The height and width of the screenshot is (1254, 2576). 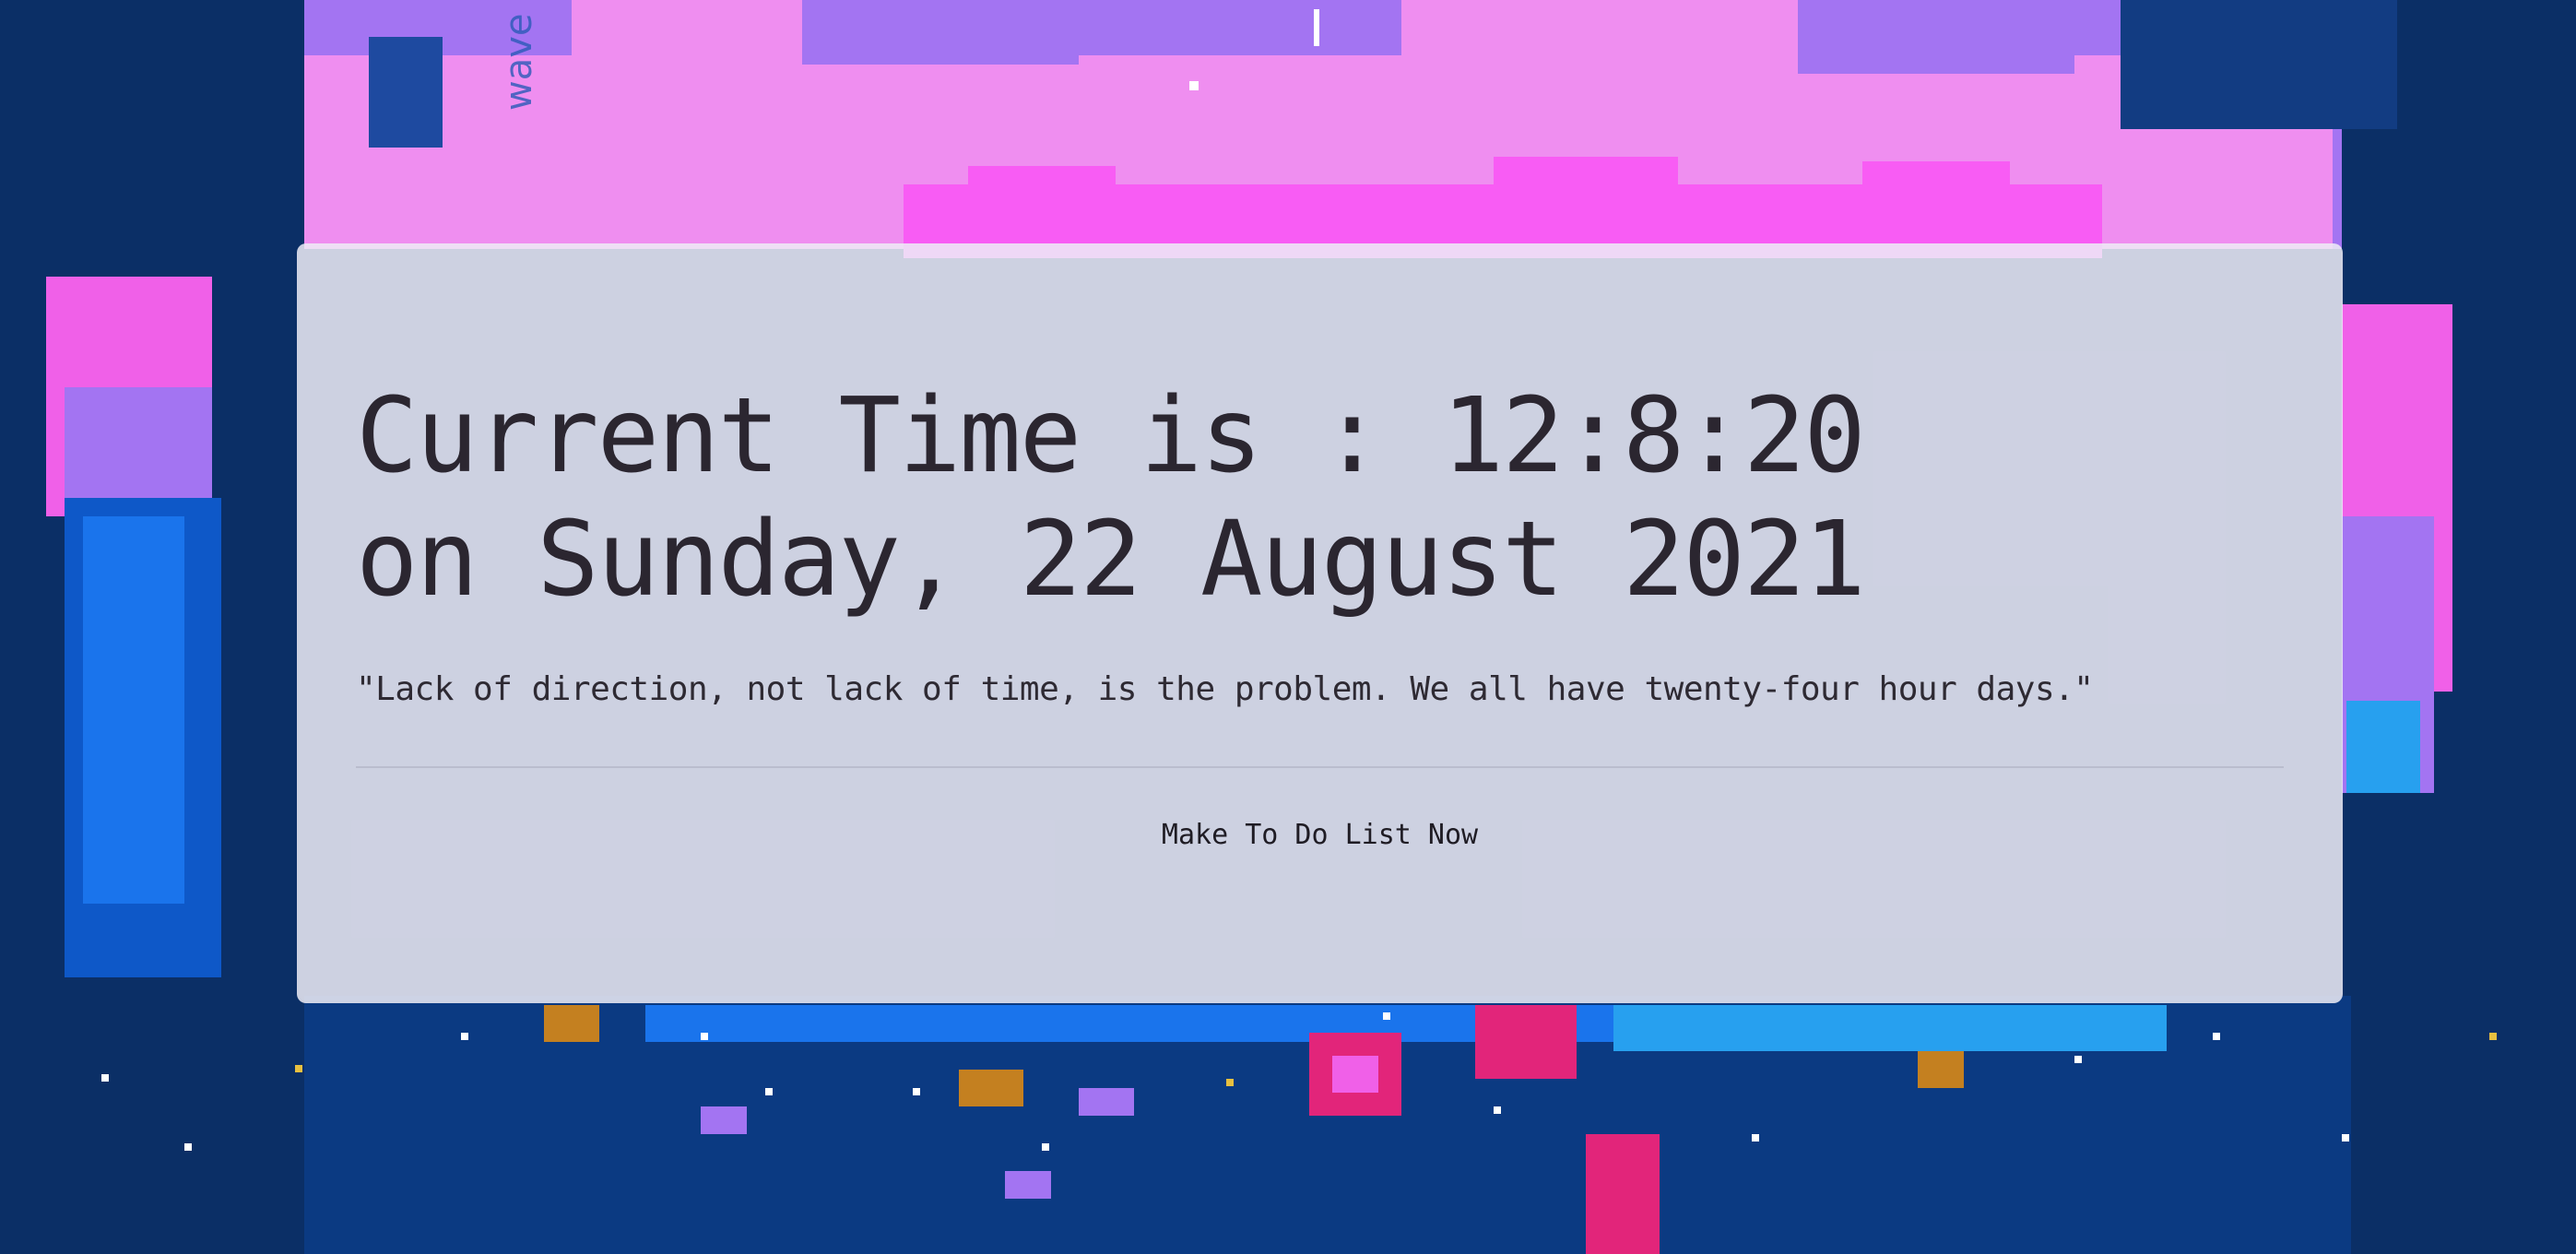 I want to click on current-time-text: Current Time is : 12:8:20, so click(x=1111, y=436).